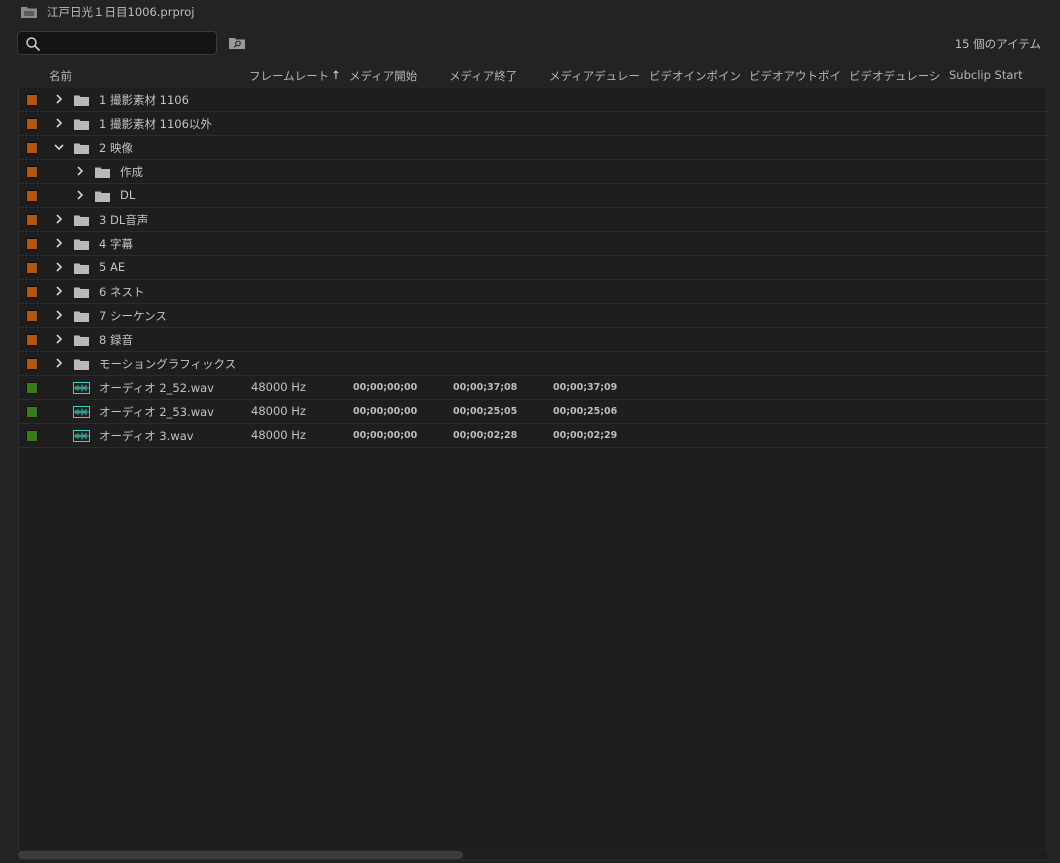  I want to click on column-header-video-out-point: ビデオアウトポイ, so click(797, 76).